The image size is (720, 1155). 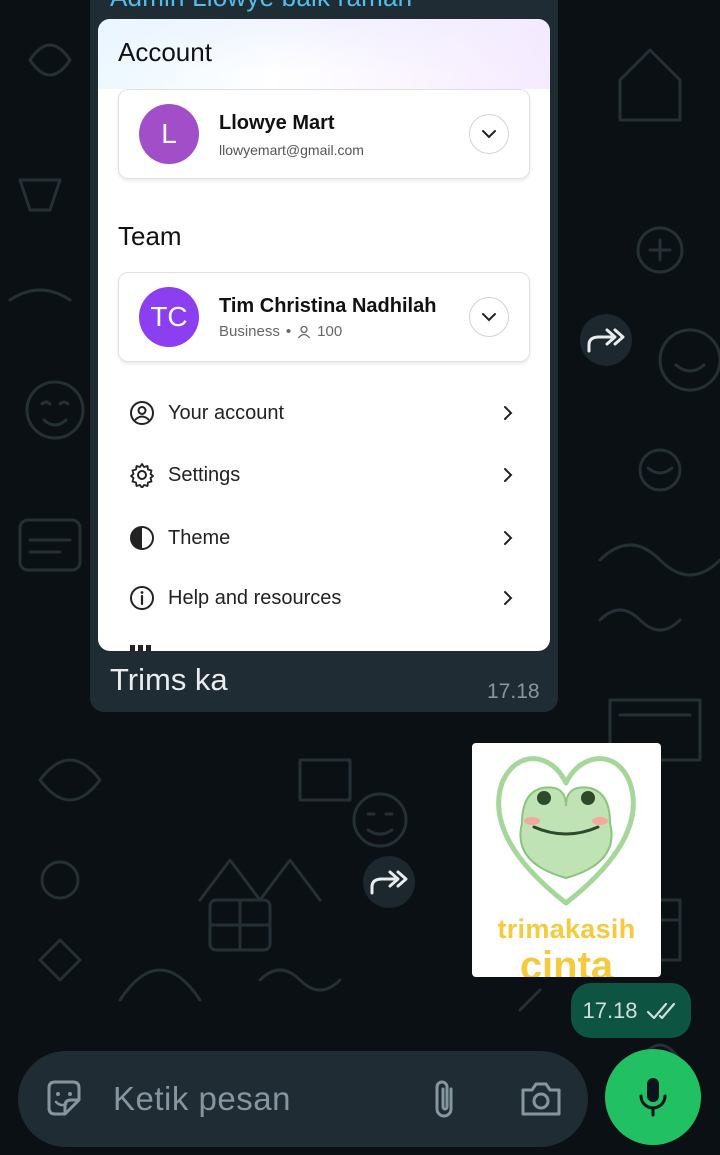 I want to click on sticker-text-line2: cinta, so click(x=566, y=960).